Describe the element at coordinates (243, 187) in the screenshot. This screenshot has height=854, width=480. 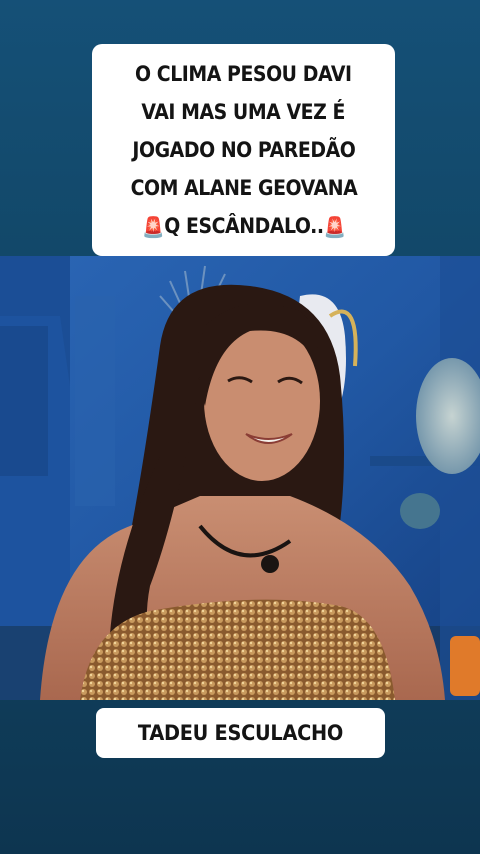
I see `caption-line-4: COM ALANE GEOVANA` at that location.